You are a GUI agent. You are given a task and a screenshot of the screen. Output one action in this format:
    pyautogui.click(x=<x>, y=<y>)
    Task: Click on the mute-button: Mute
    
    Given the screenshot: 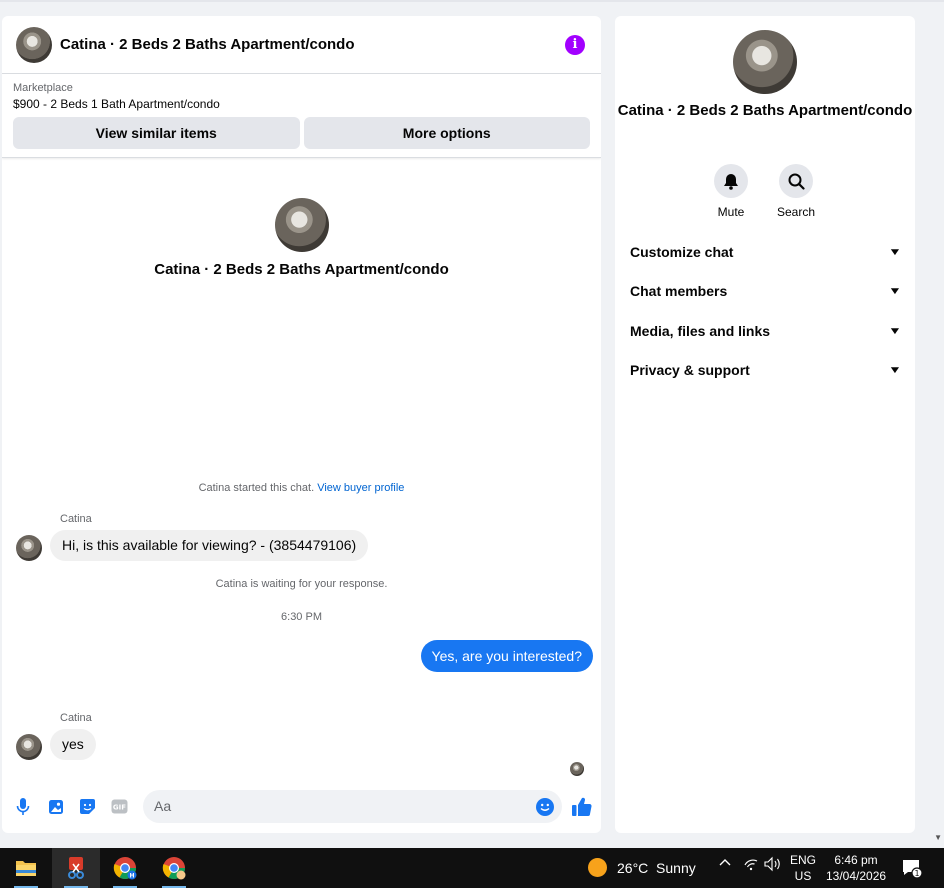 What is the action you would take?
    pyautogui.click(x=731, y=191)
    